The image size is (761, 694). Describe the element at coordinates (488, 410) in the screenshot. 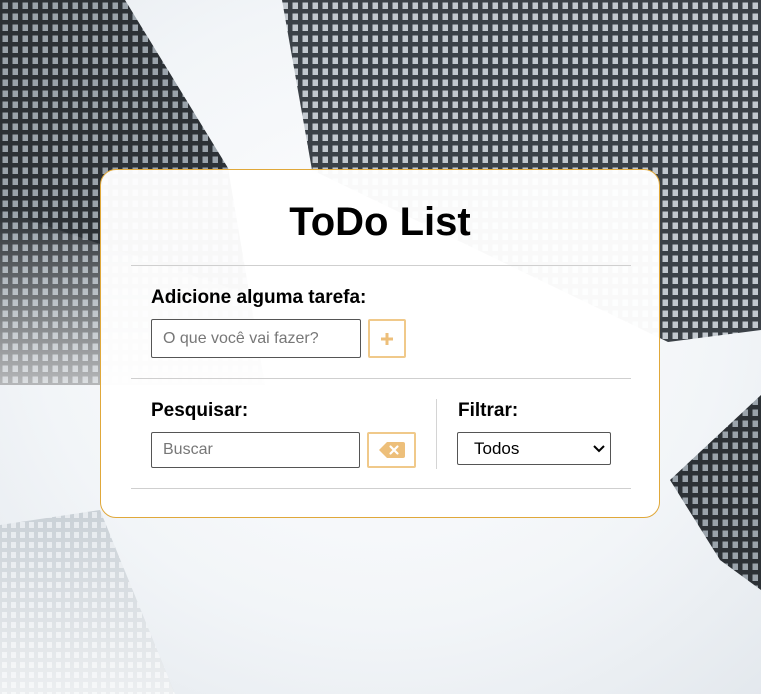

I see `filter-label: Filtrar:` at that location.